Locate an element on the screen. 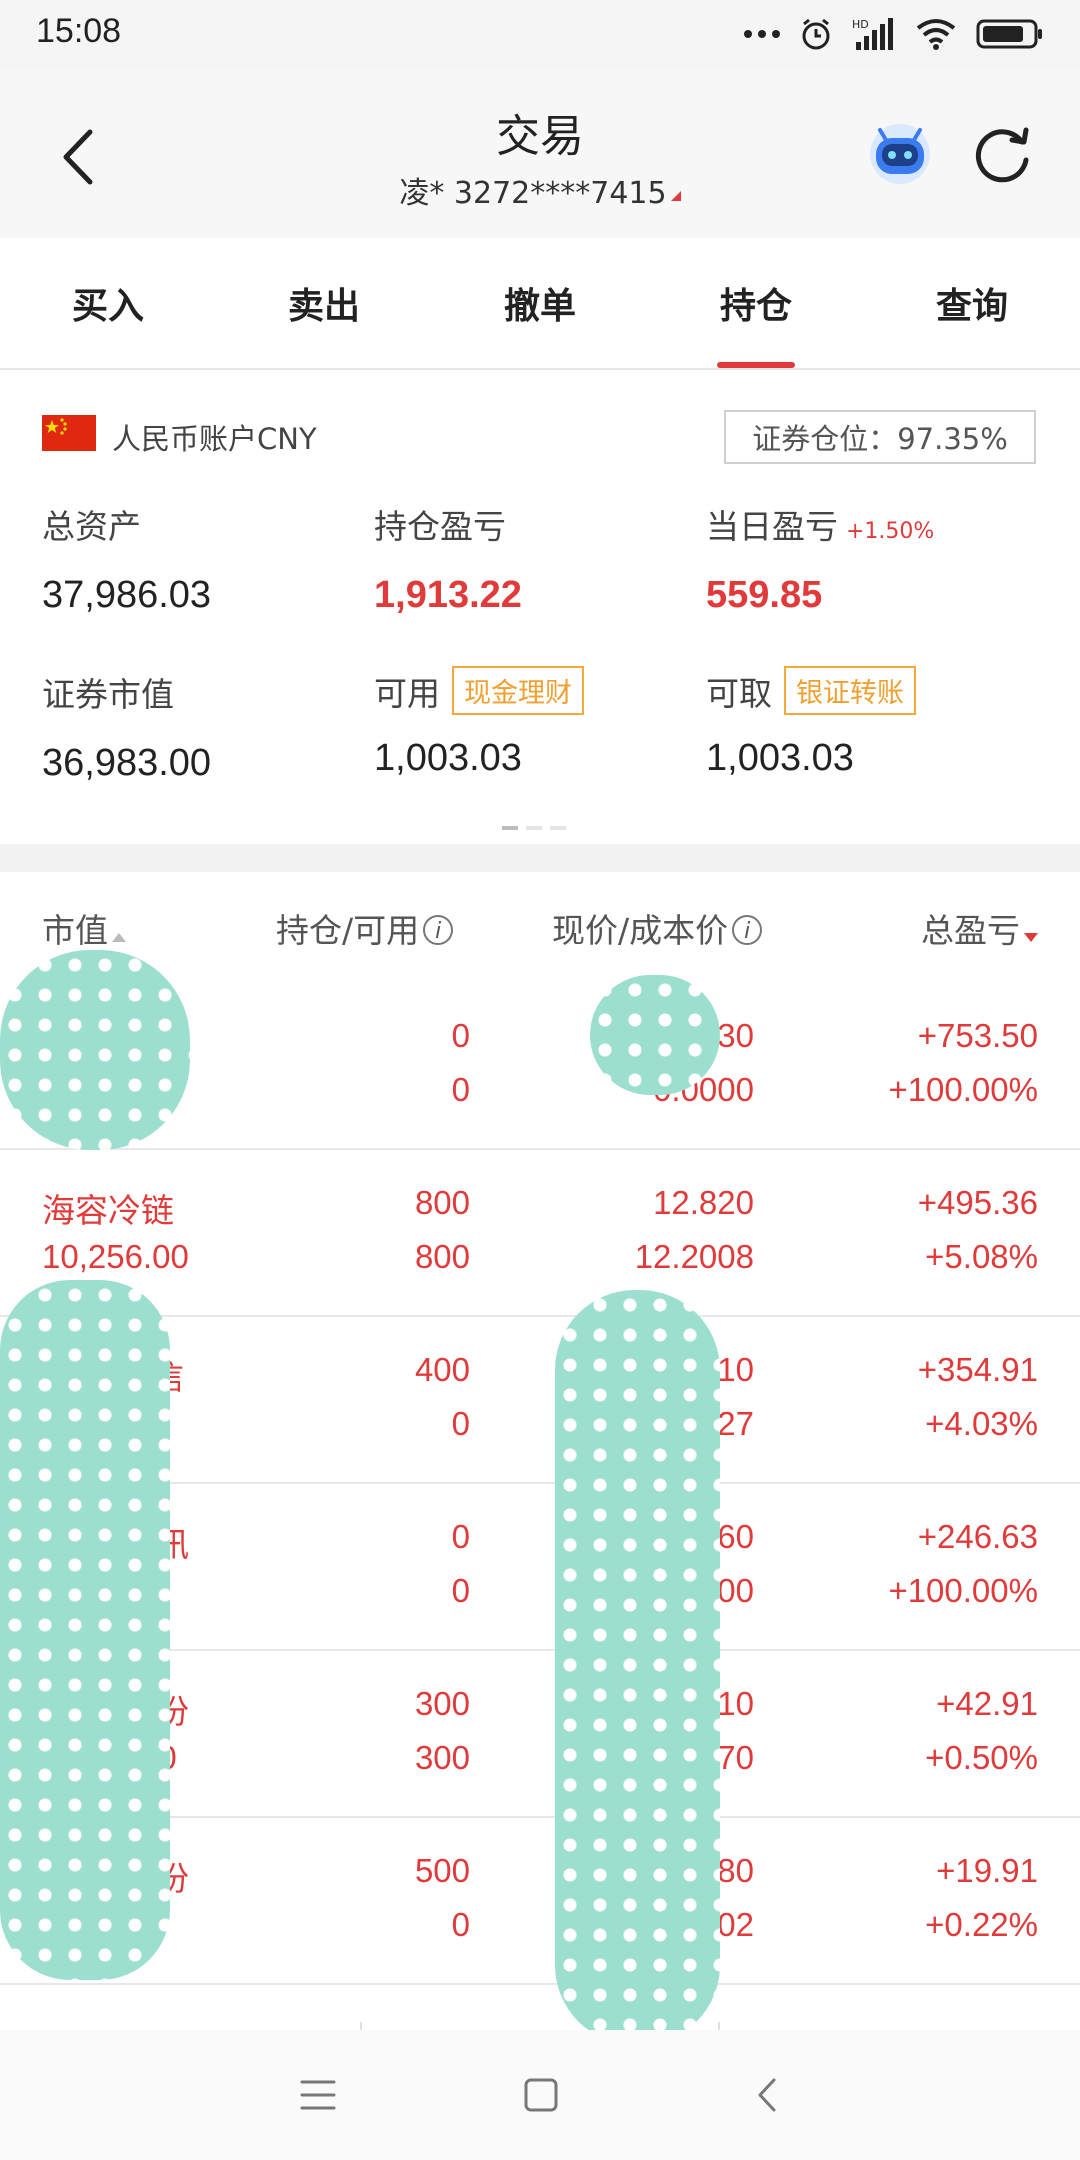 The image size is (1080, 2160). header-price-label: 现价/成本价 is located at coordinates (640, 930).